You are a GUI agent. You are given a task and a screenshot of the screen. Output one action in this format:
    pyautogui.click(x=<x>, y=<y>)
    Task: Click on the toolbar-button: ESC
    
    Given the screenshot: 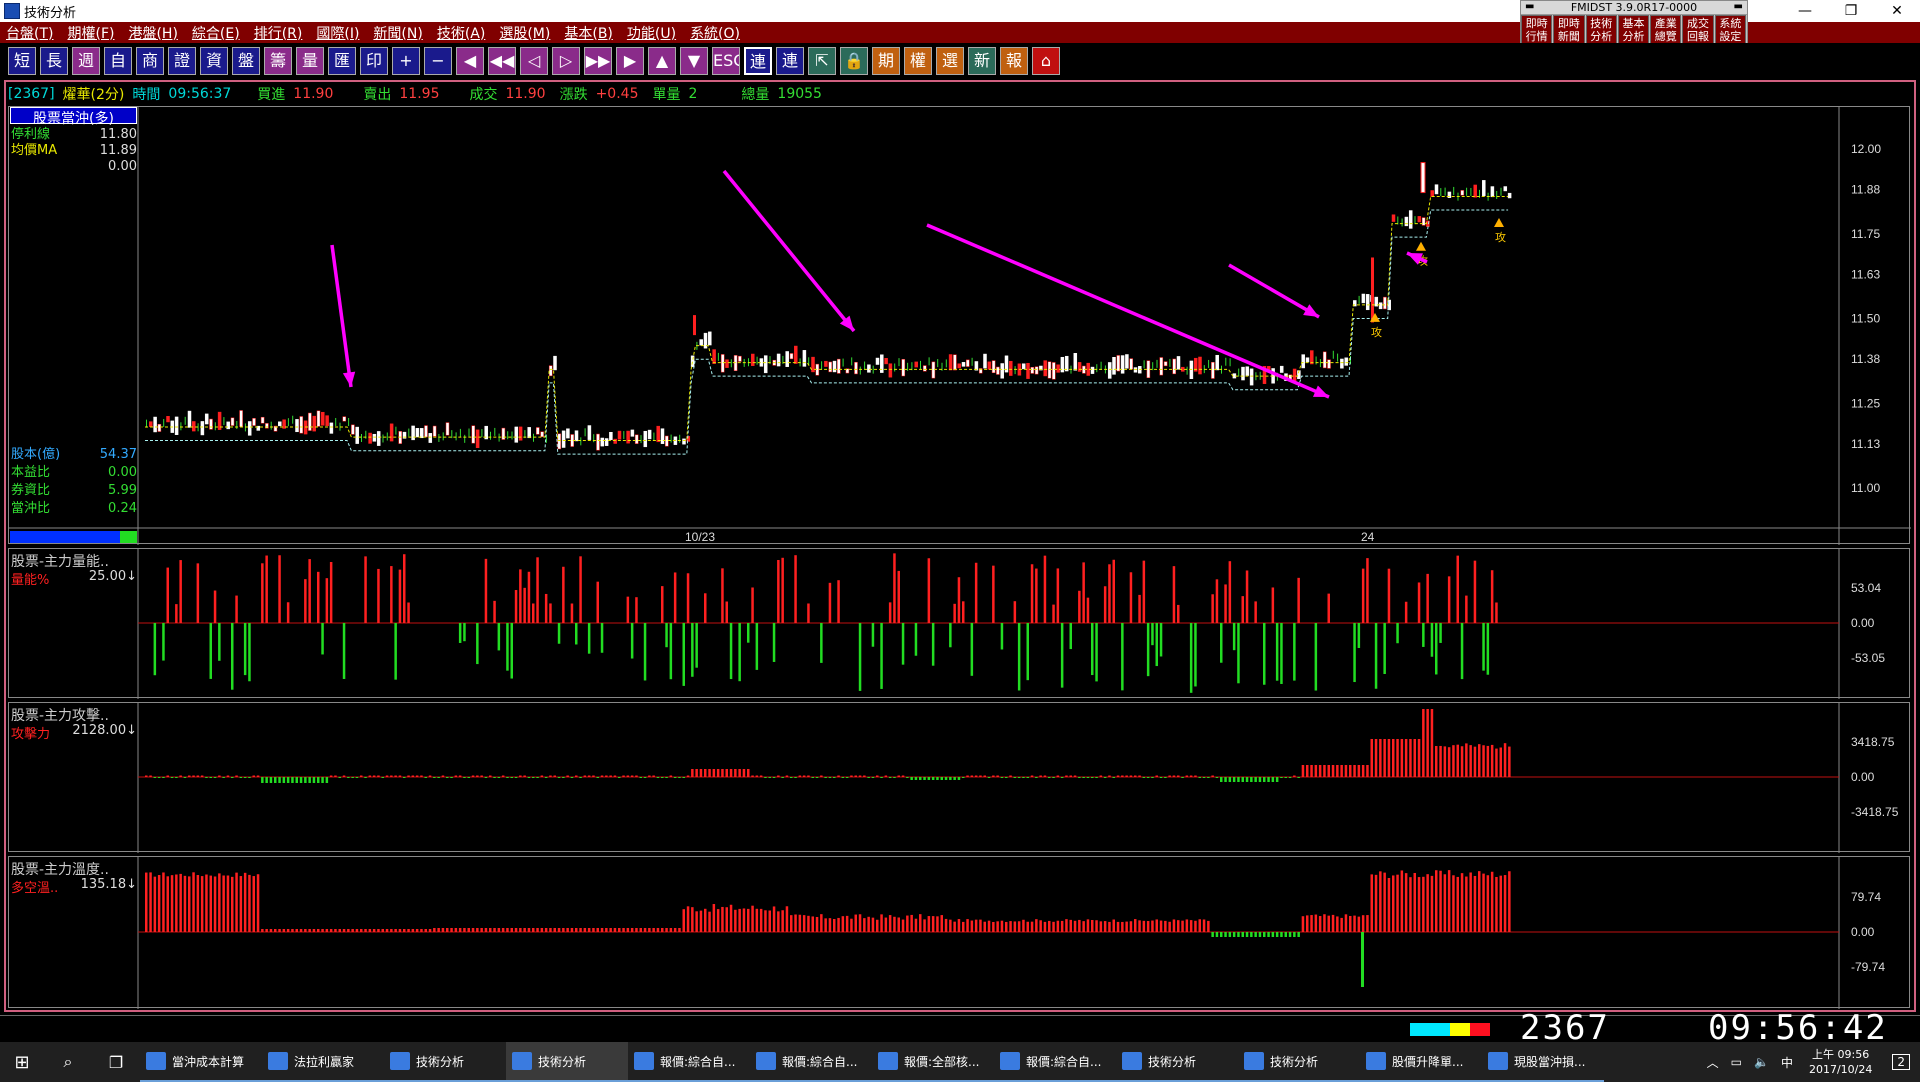 What is the action you would take?
    pyautogui.click(x=726, y=61)
    